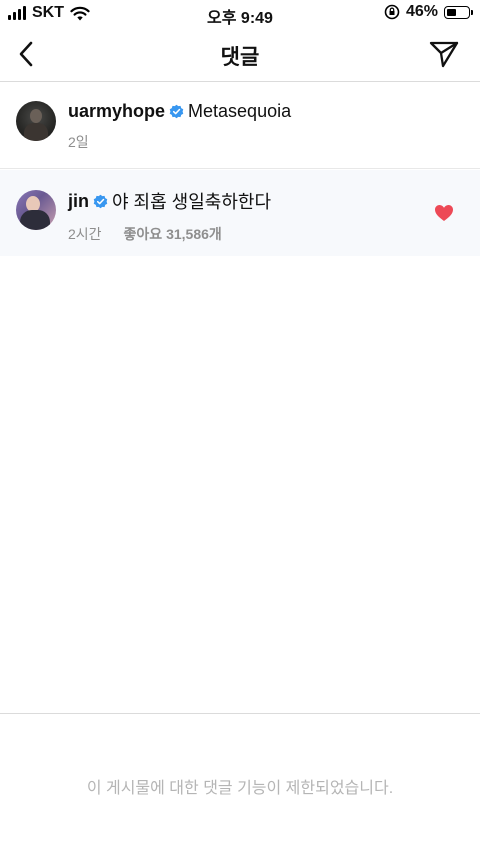 The image size is (480, 854). Describe the element at coordinates (444, 213) in the screenshot. I see `heart-icon` at that location.